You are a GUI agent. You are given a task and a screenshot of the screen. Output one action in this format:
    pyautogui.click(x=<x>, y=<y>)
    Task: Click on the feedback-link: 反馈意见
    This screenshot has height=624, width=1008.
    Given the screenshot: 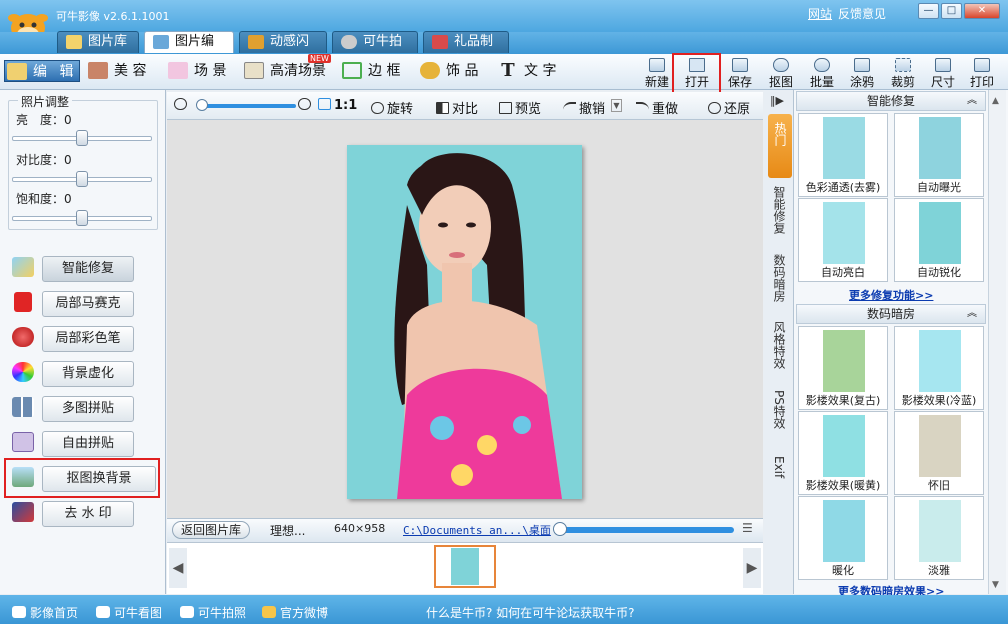 What is the action you would take?
    pyautogui.click(x=862, y=13)
    